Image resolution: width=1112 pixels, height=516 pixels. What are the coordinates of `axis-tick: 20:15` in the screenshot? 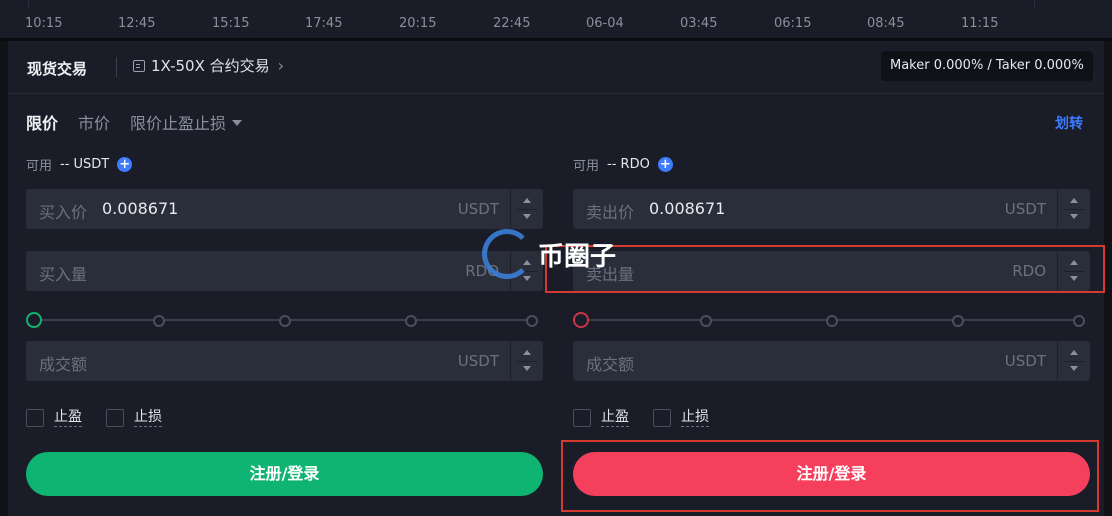 It's located at (418, 23).